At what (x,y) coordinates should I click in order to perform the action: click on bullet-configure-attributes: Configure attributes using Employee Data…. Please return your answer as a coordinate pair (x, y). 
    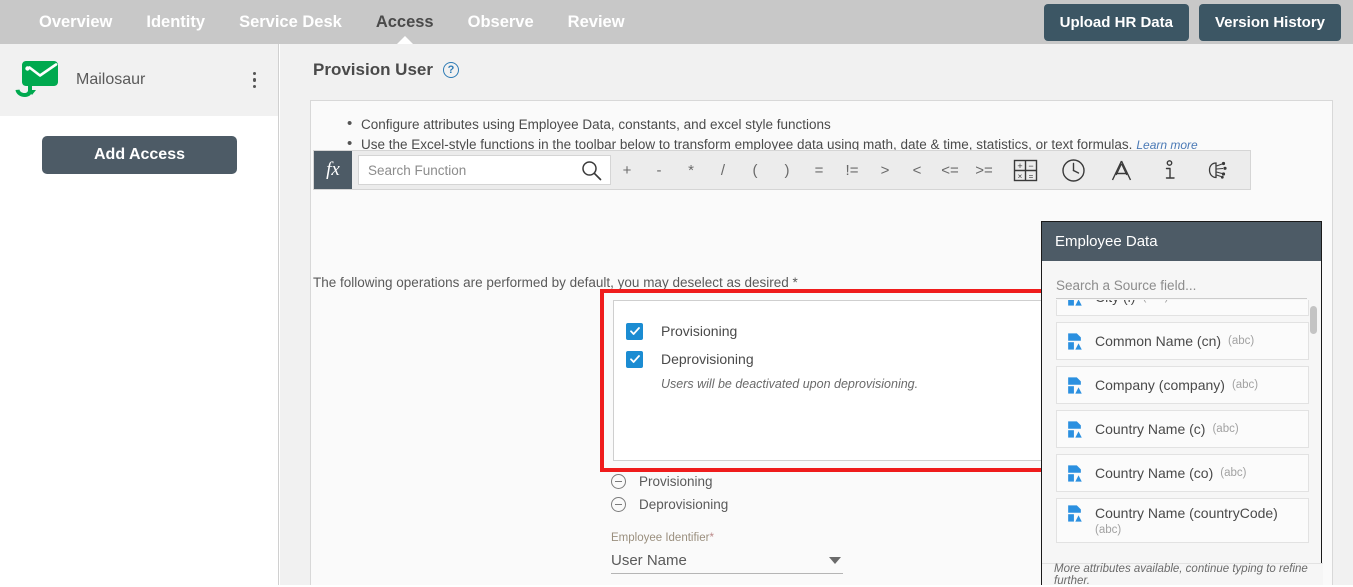
    Looking at the image, I should click on (839, 124).